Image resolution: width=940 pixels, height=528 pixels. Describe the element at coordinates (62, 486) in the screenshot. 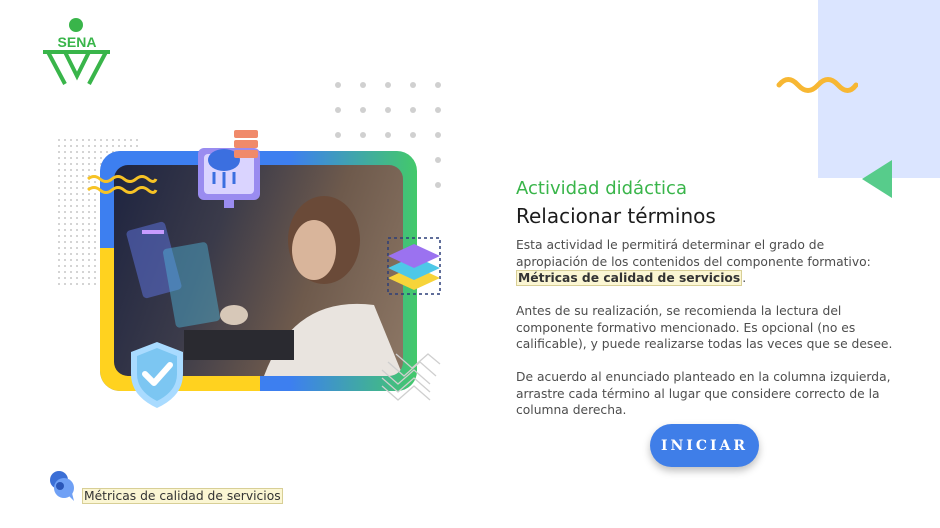

I see `chat-bubbles-icon` at that location.